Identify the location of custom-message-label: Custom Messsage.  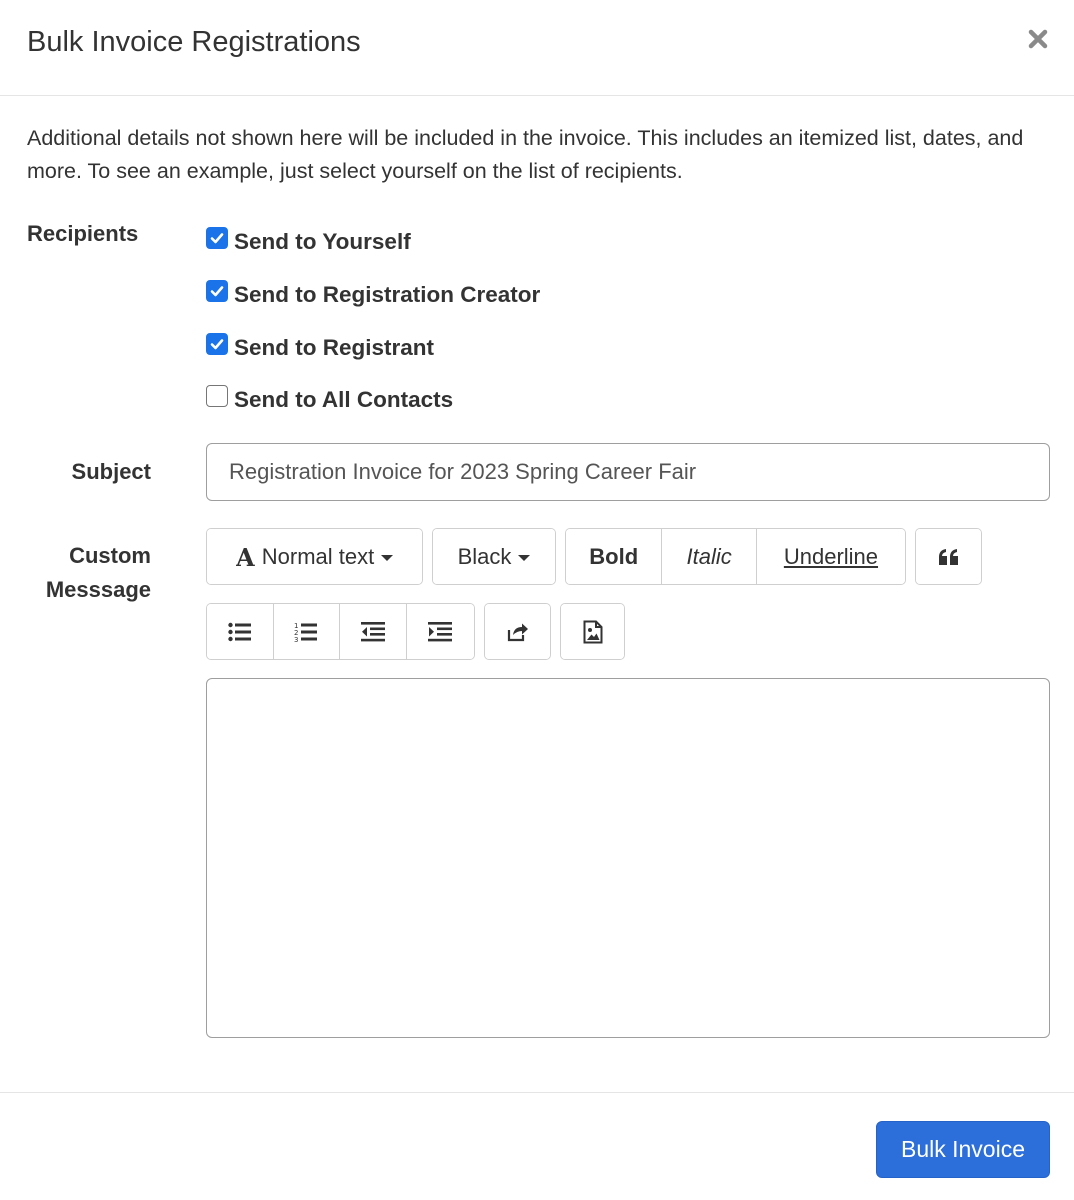
(98, 573).